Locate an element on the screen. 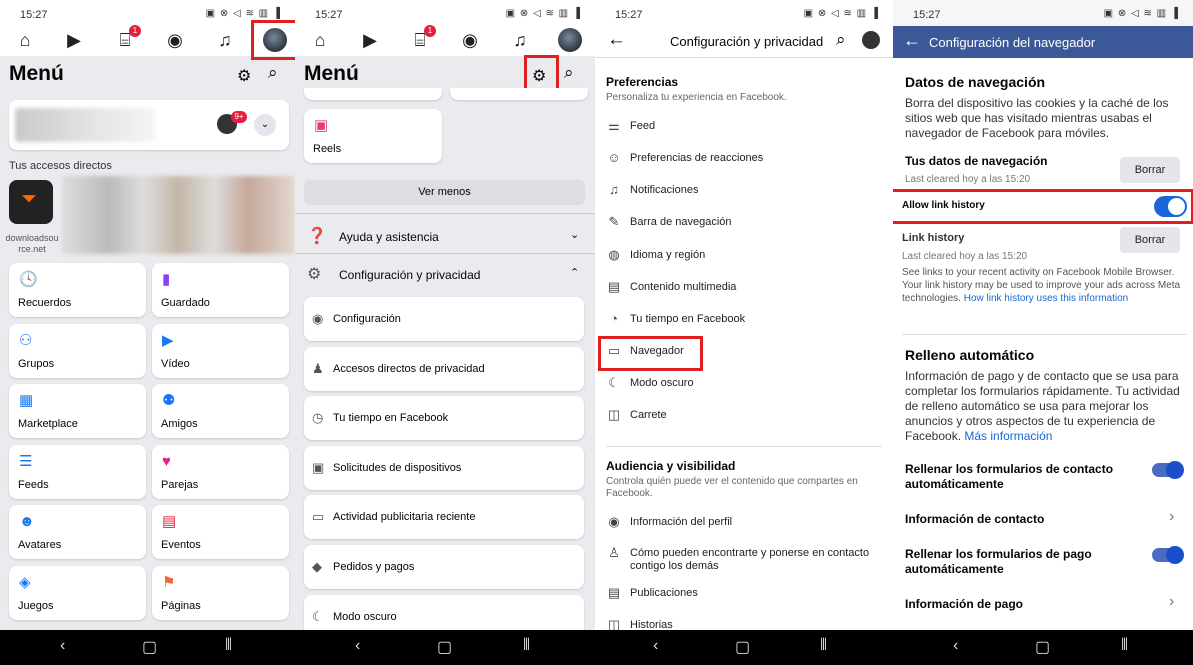 The width and height of the screenshot is (1193, 665). pref-row: ☾ Modo oscuro is located at coordinates (744, 384).